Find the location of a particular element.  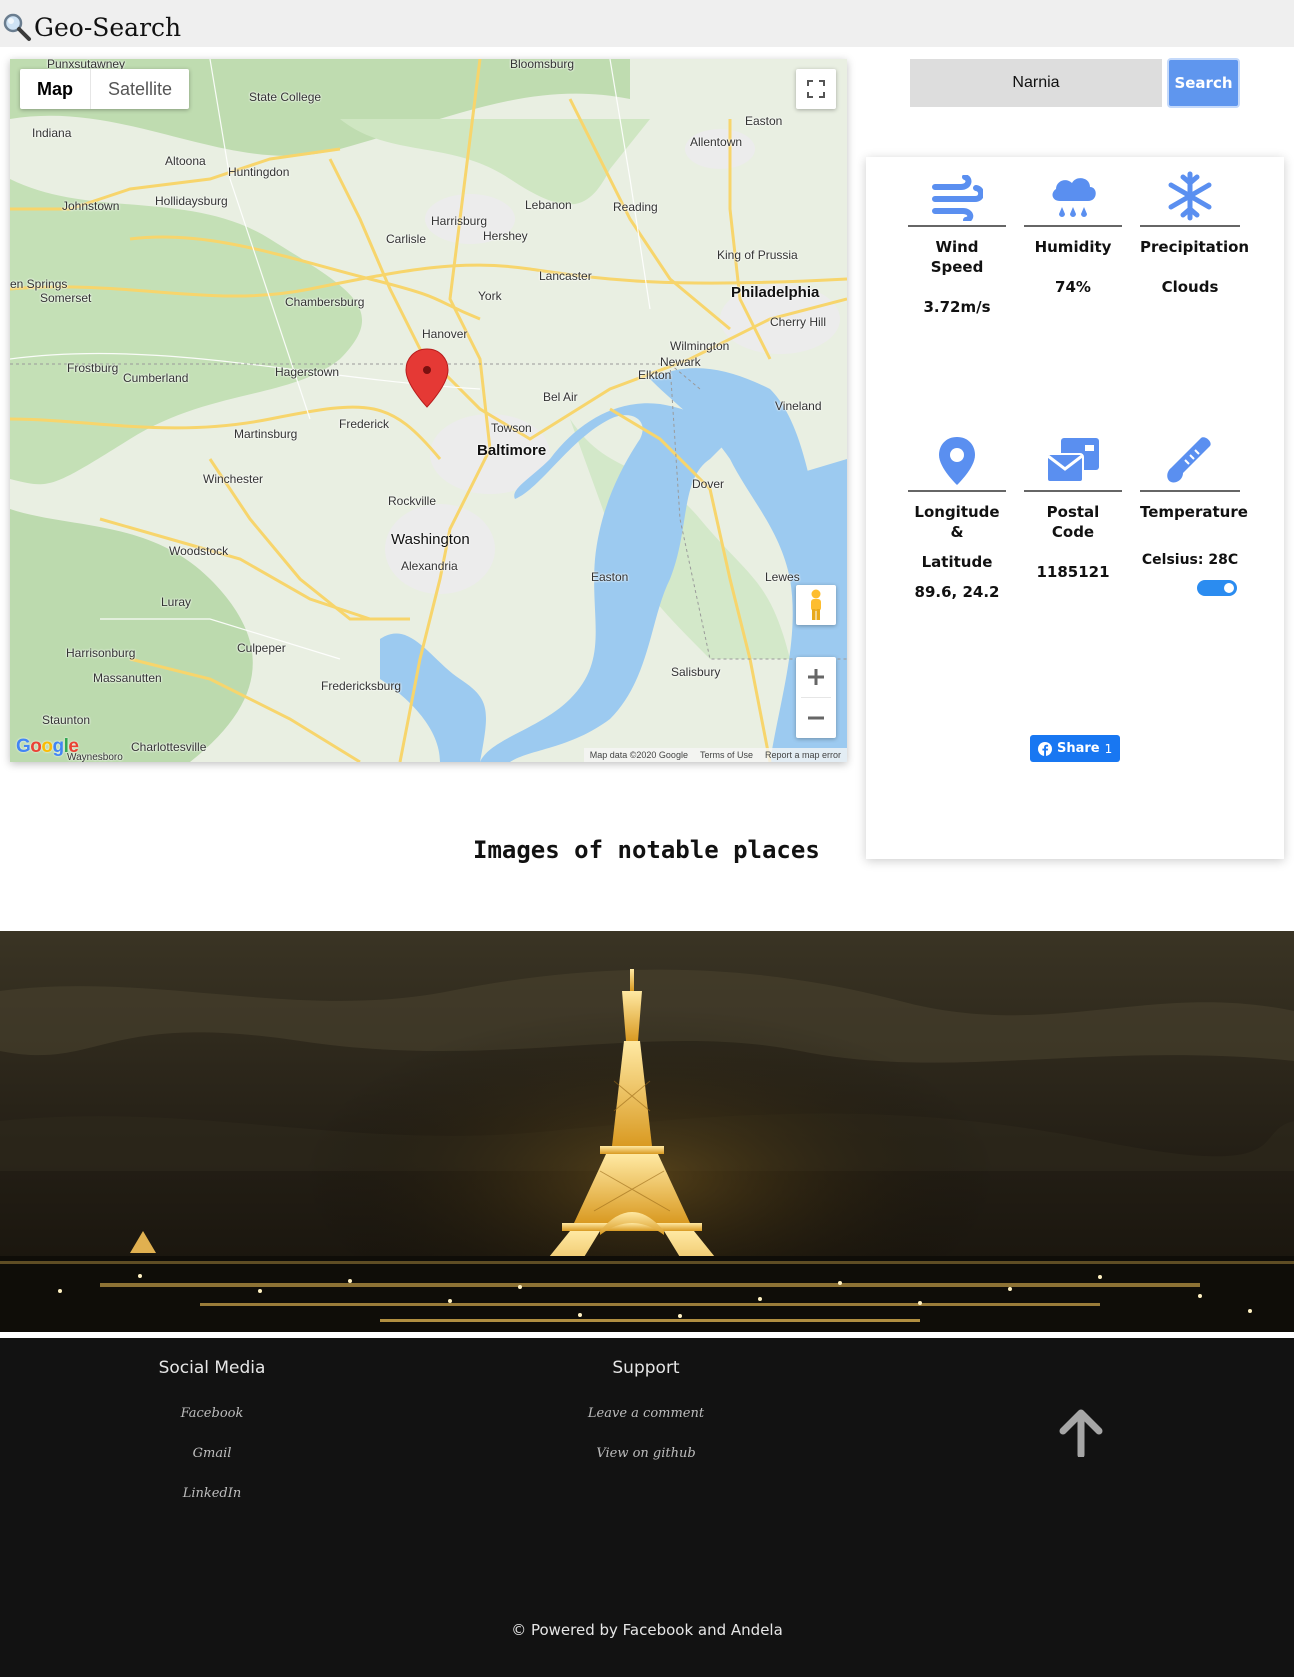

place-label: King of Prussia is located at coordinates (757, 255).